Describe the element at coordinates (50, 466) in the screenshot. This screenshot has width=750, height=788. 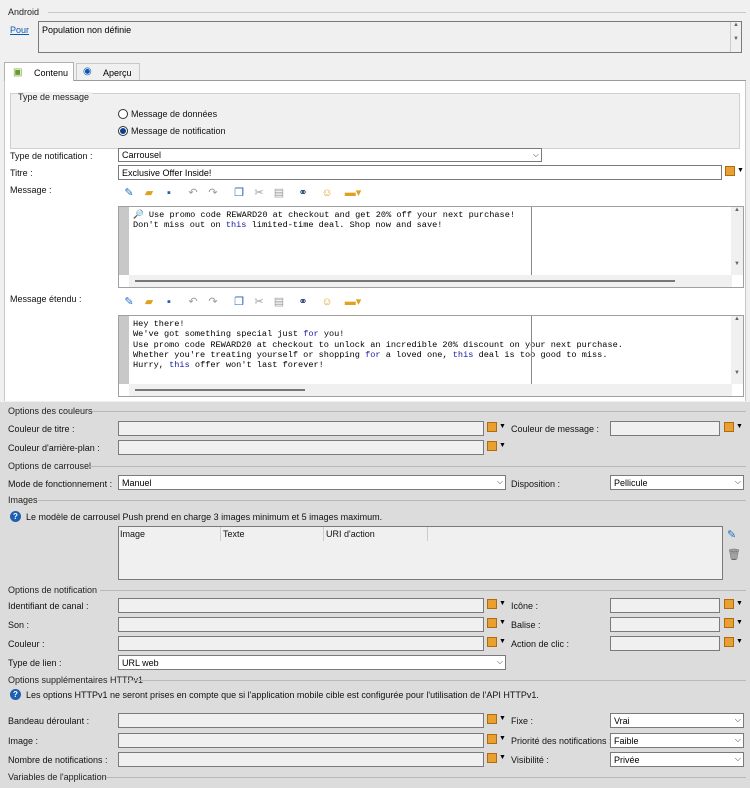
I see `carousel-header: Options de carrousel` at that location.